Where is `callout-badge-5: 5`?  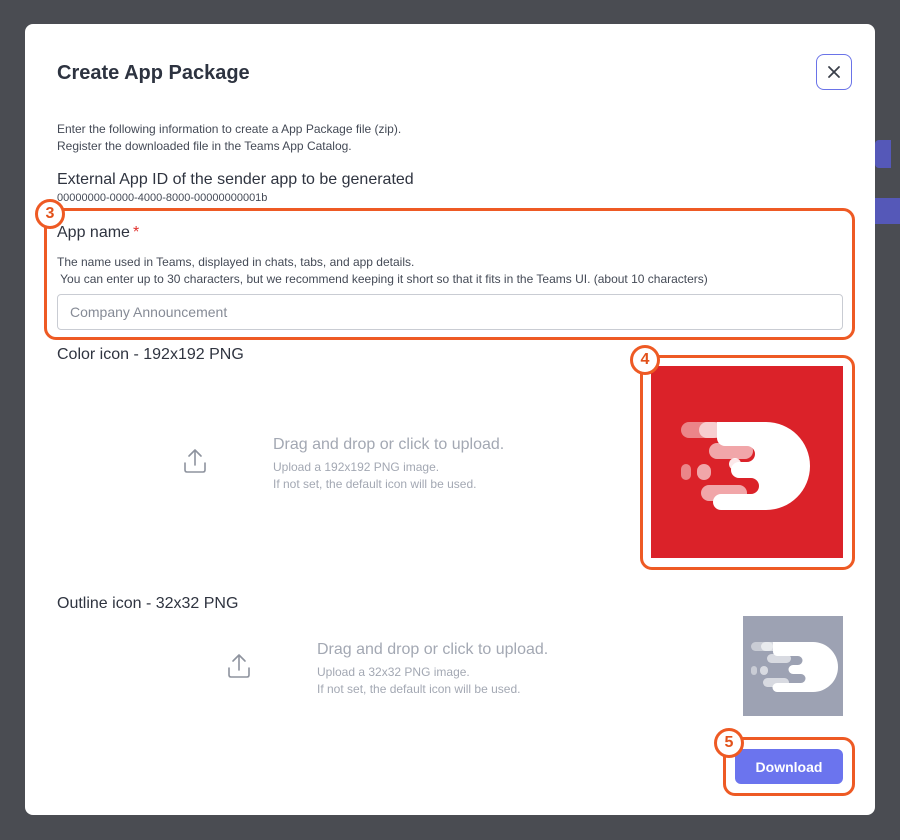 callout-badge-5: 5 is located at coordinates (729, 743).